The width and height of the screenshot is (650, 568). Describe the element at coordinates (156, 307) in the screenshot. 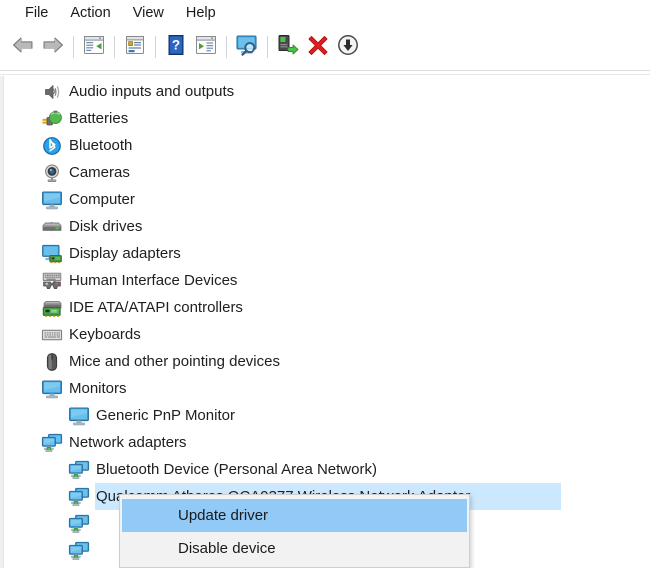

I see `tree-row-label: IDE ATA/ATAPI controllers` at that location.